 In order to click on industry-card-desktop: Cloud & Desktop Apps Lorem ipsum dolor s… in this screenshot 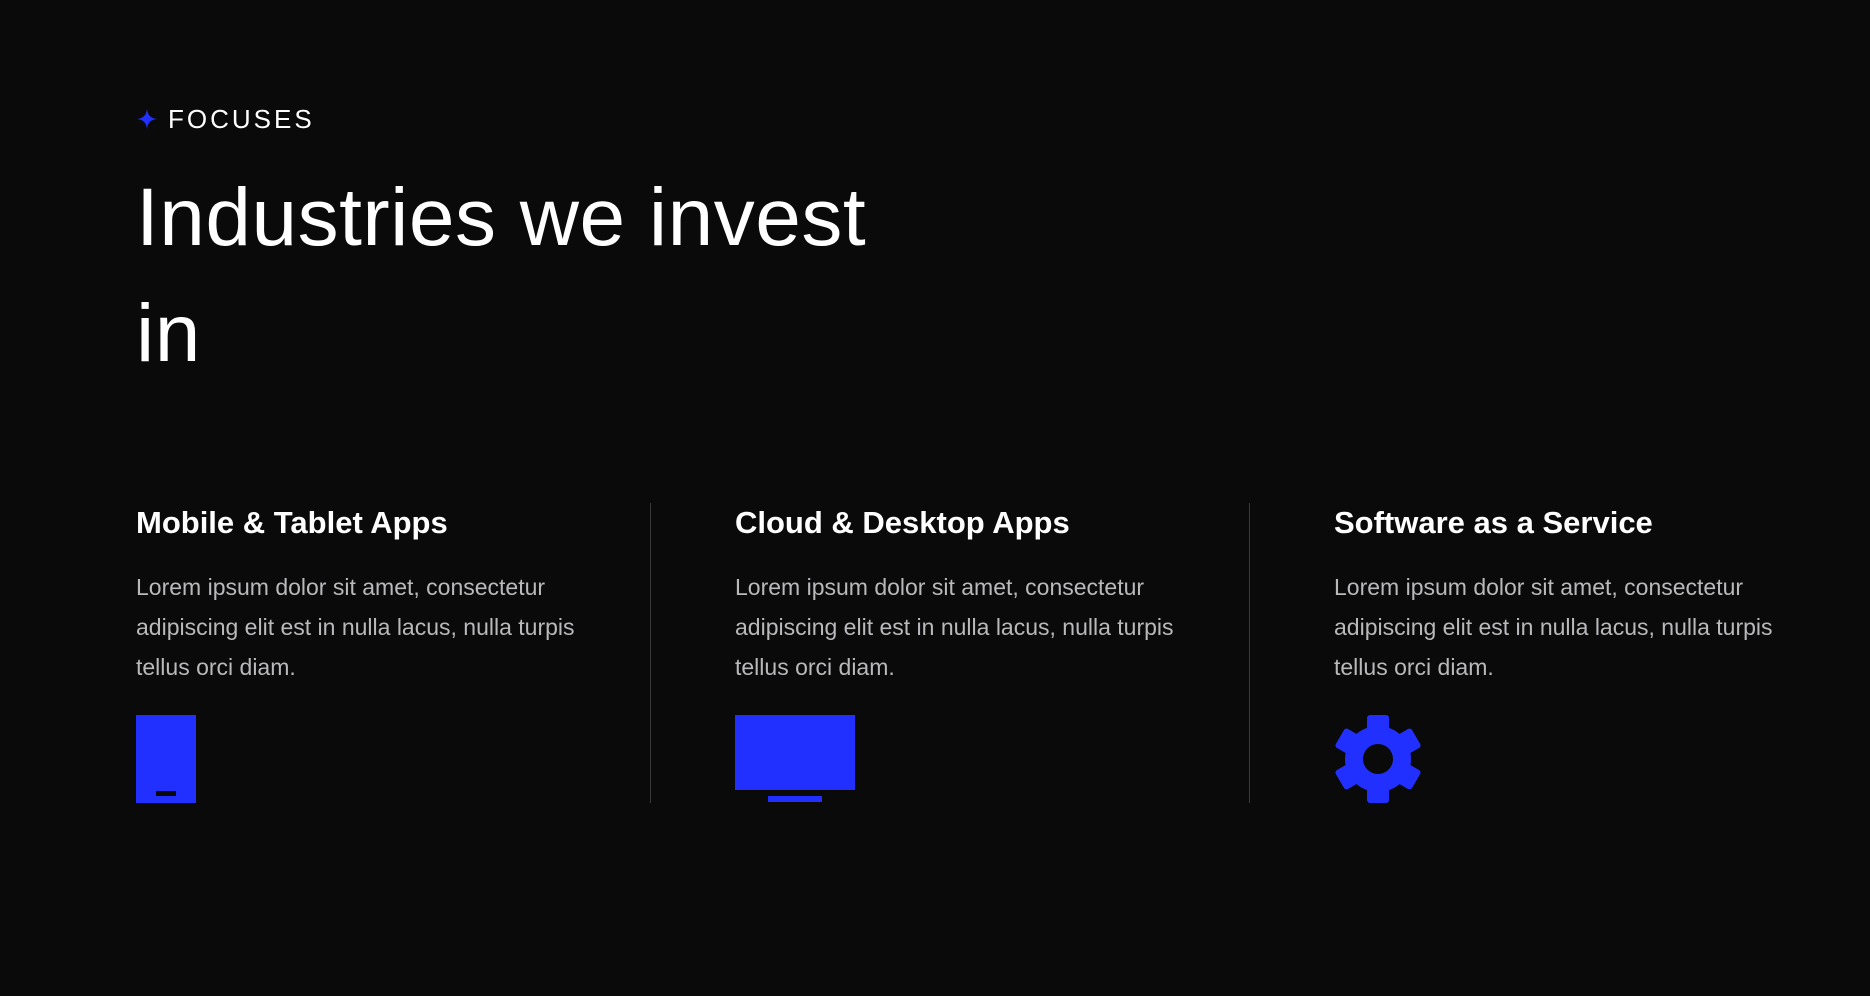, I will do `click(970, 653)`.